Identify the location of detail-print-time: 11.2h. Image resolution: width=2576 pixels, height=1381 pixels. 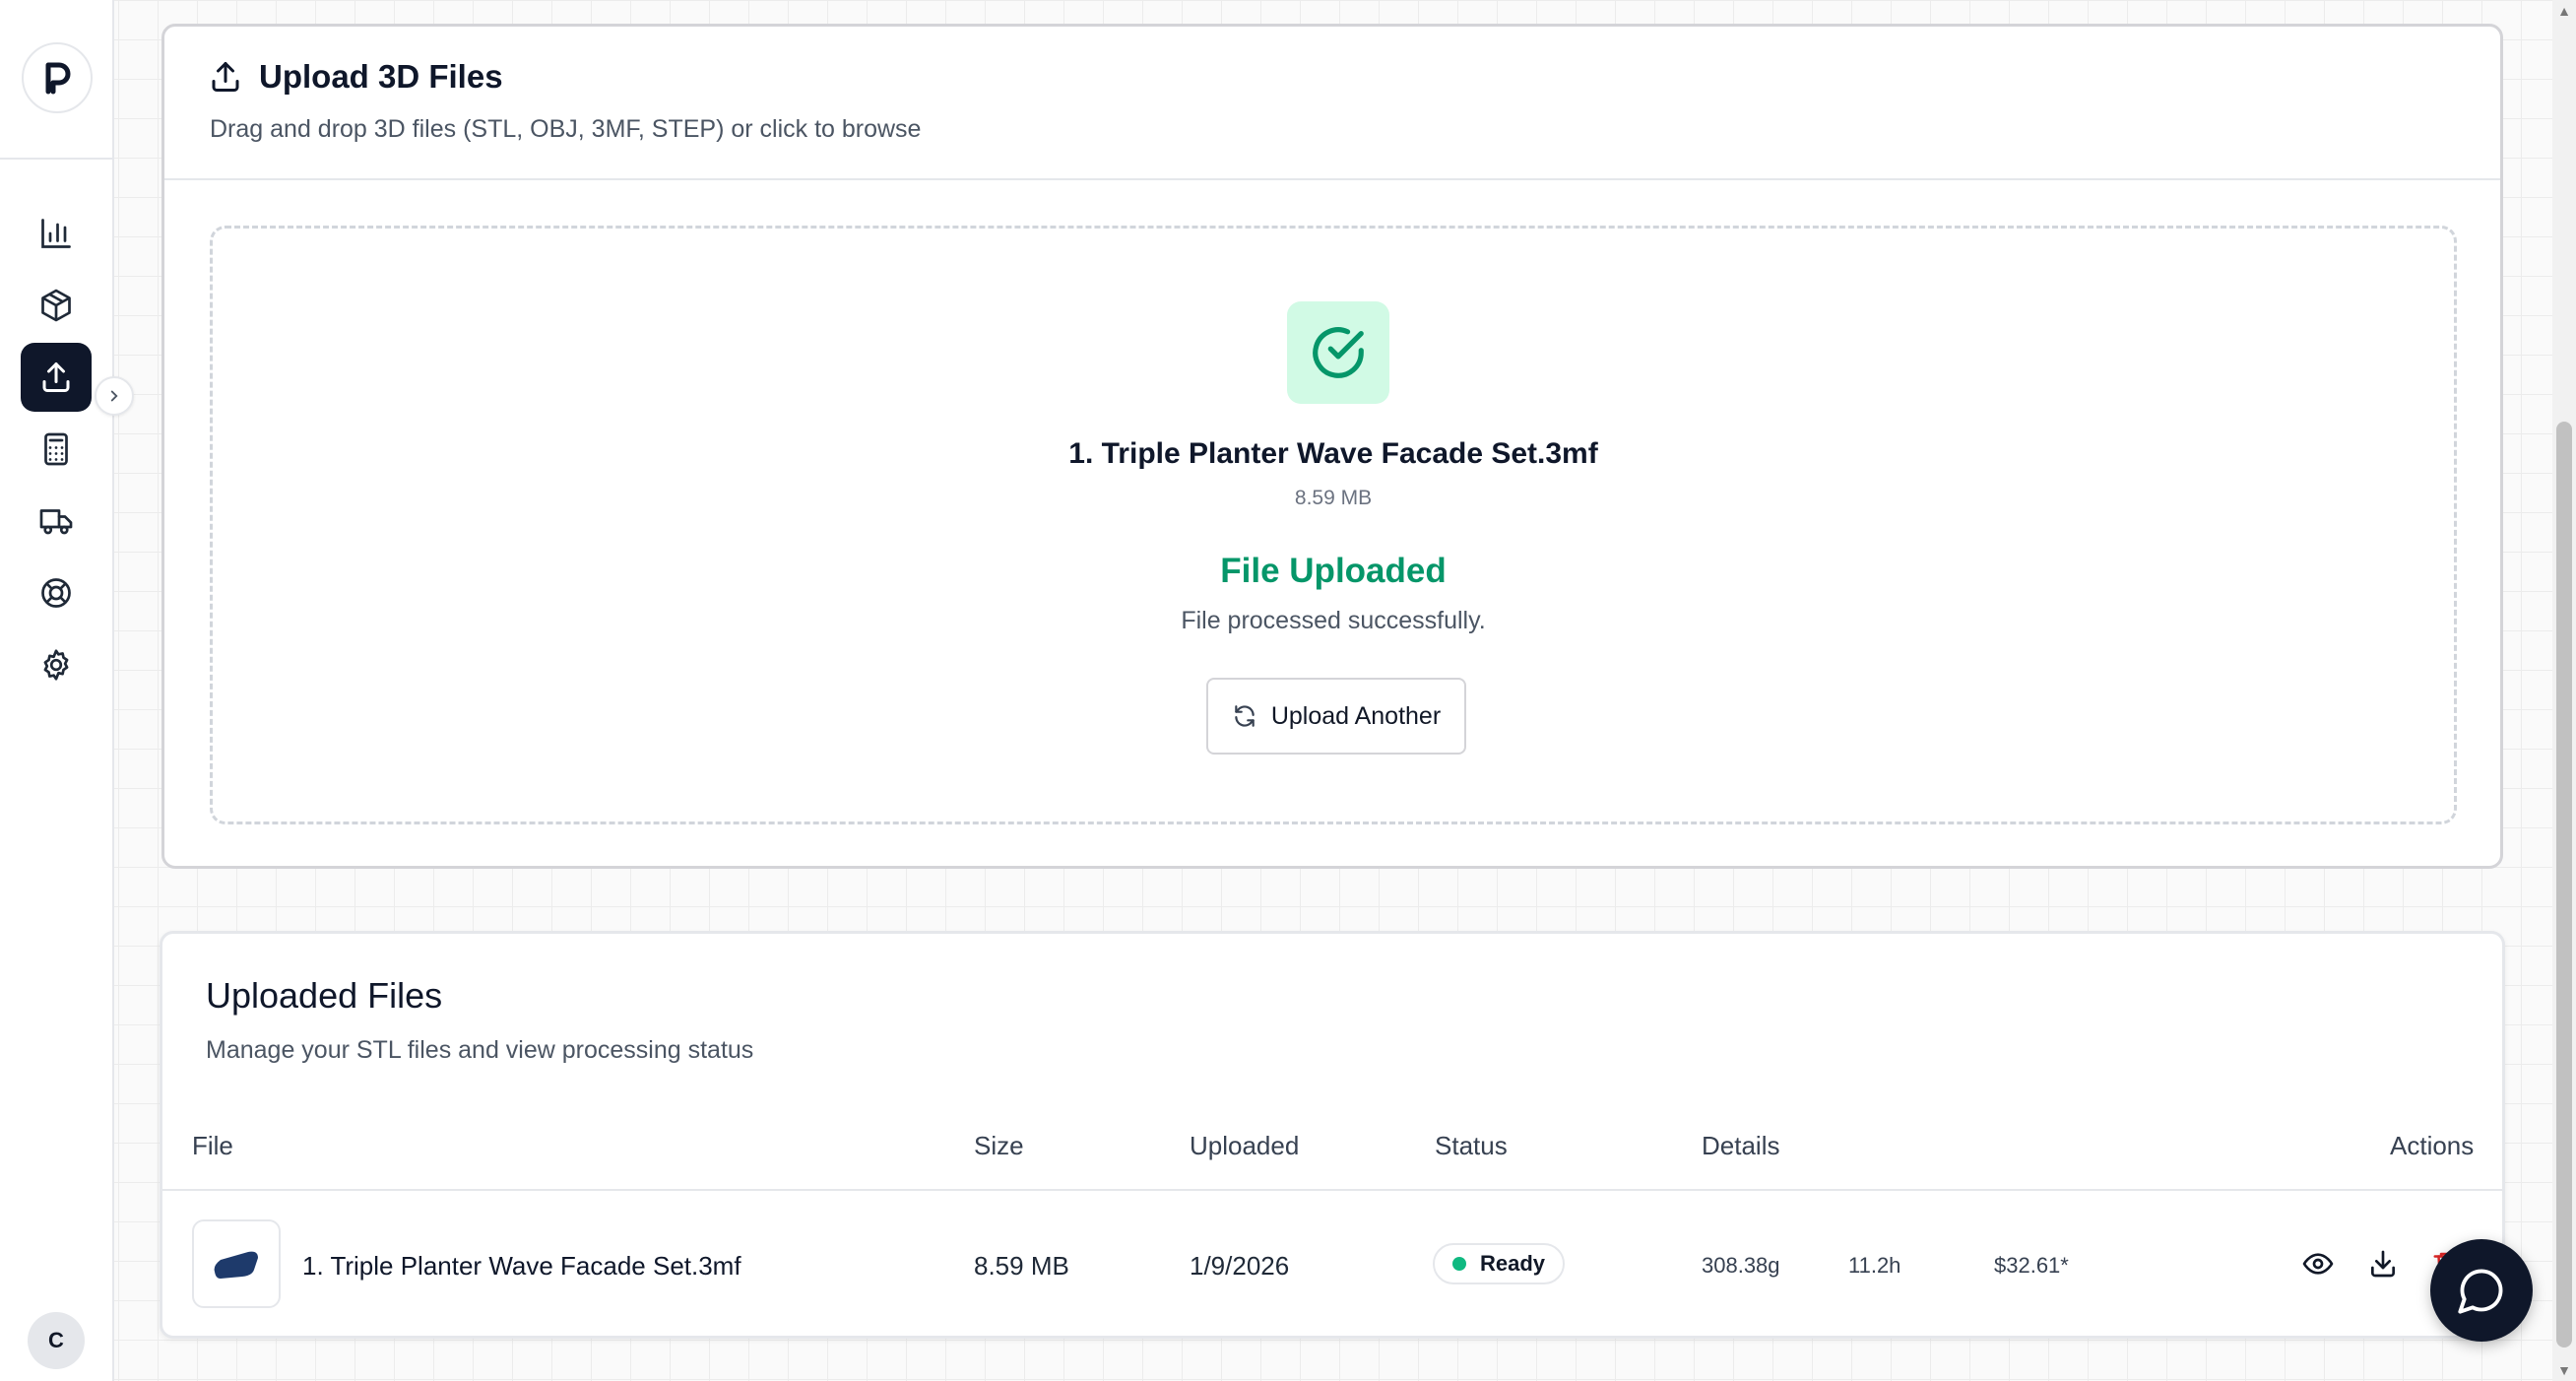
(1874, 1265).